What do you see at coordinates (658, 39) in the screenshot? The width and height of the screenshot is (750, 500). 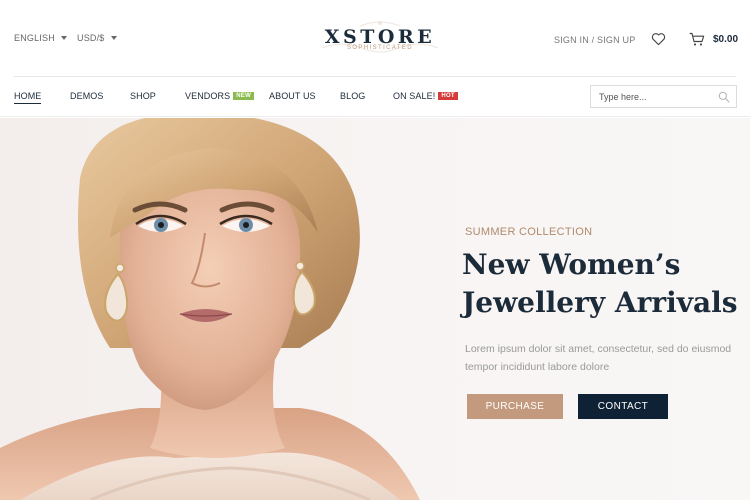 I see `heart-icon` at bounding box center [658, 39].